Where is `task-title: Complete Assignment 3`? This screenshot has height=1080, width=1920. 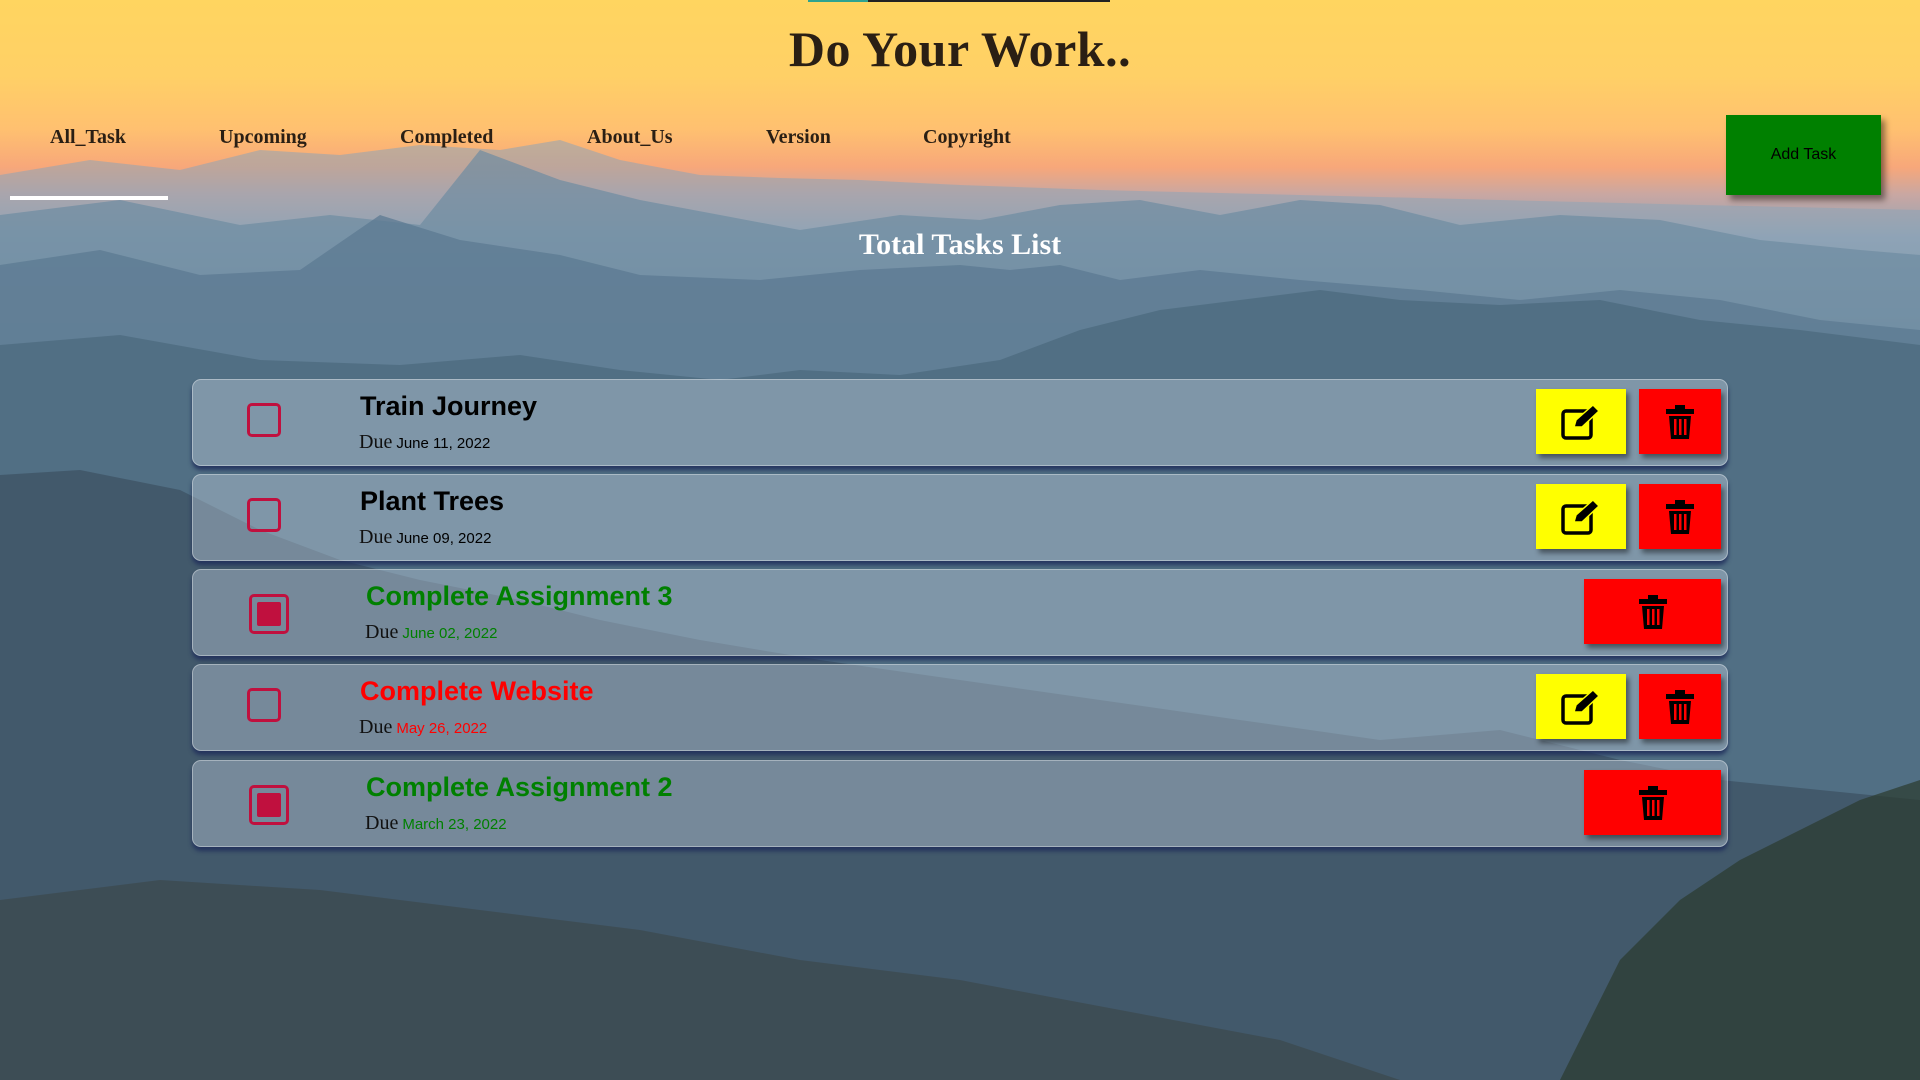 task-title: Complete Assignment 3 is located at coordinates (519, 596).